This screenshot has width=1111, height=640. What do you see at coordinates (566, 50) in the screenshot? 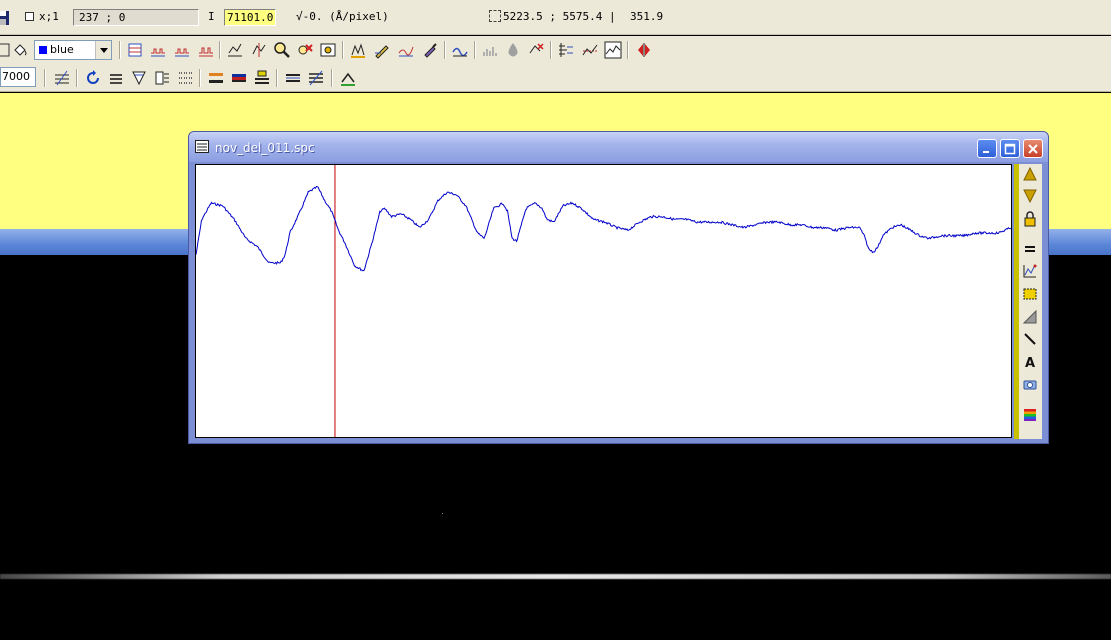
I see `scale-icon` at bounding box center [566, 50].